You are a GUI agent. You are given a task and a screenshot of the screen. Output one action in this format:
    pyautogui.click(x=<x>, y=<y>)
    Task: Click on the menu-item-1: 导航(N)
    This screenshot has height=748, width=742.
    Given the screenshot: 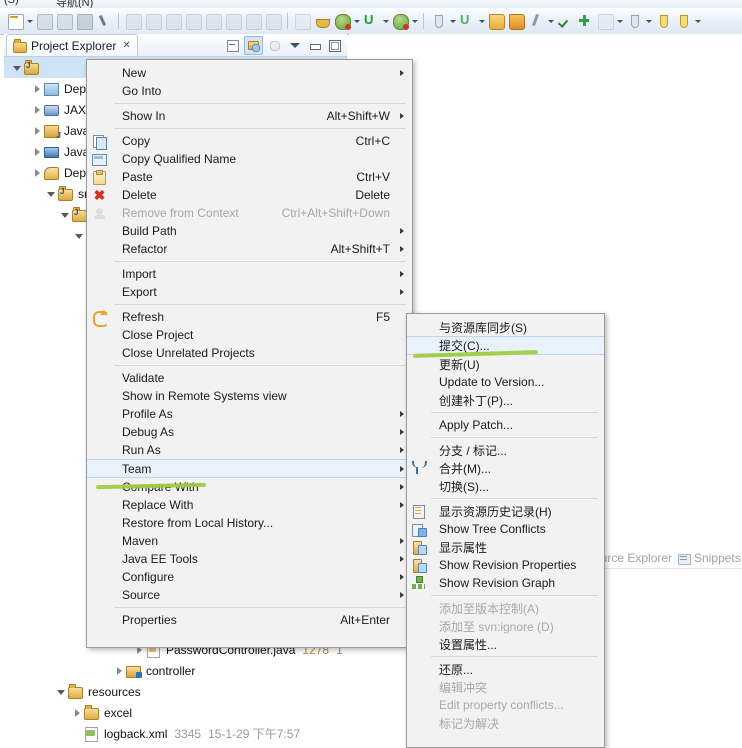 What is the action you would take?
    pyautogui.click(x=74, y=4)
    